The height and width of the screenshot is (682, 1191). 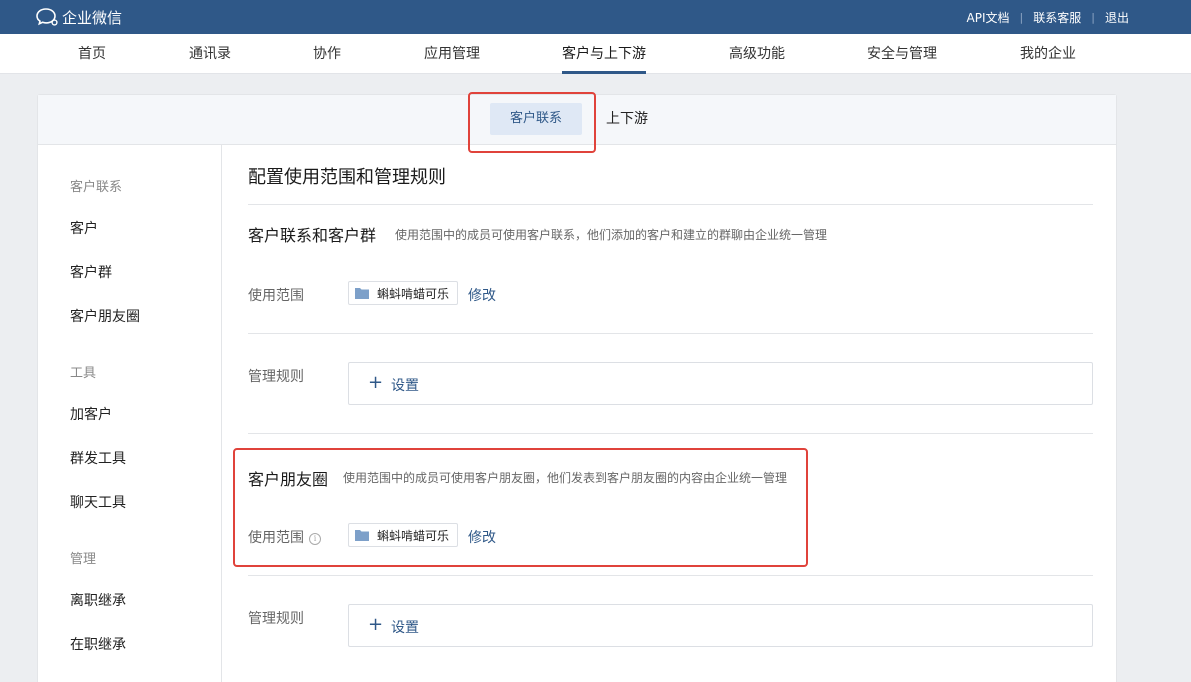 What do you see at coordinates (595, 17) in the screenshot?
I see `top-bar: 企业微信 API文档 | 联系客服 | 退出` at bounding box center [595, 17].